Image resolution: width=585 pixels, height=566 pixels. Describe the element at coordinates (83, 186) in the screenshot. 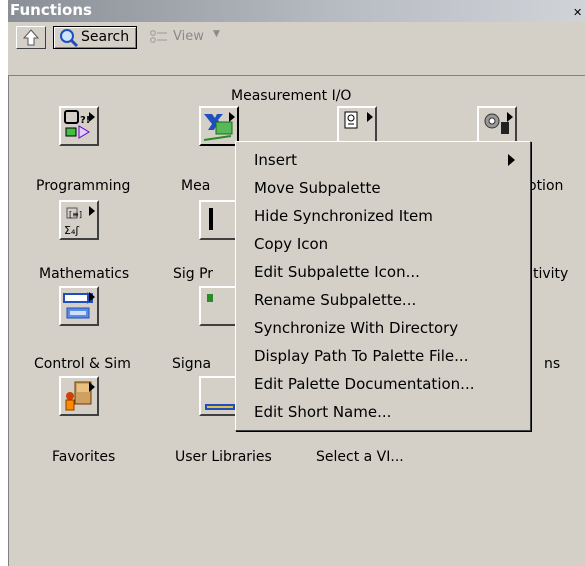

I see `programming-label: Programming` at that location.